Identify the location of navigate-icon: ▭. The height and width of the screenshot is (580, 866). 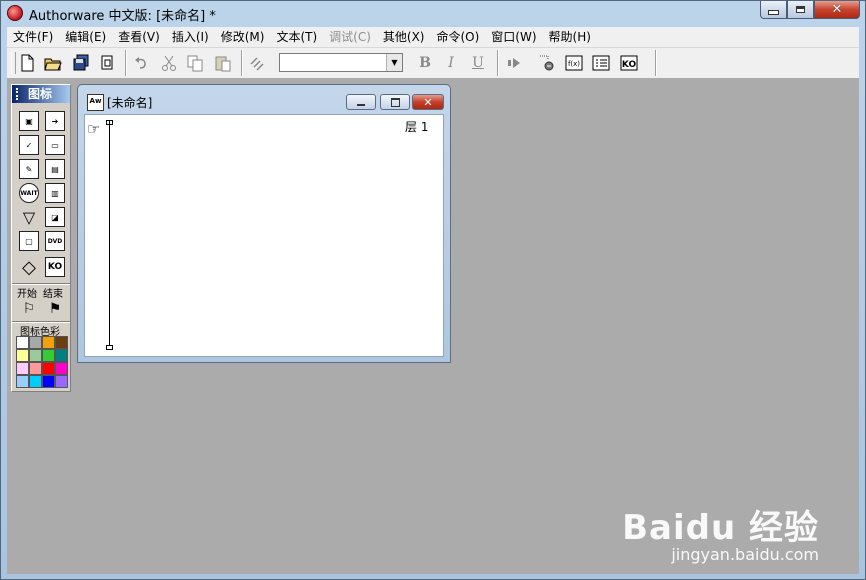
(55, 145).